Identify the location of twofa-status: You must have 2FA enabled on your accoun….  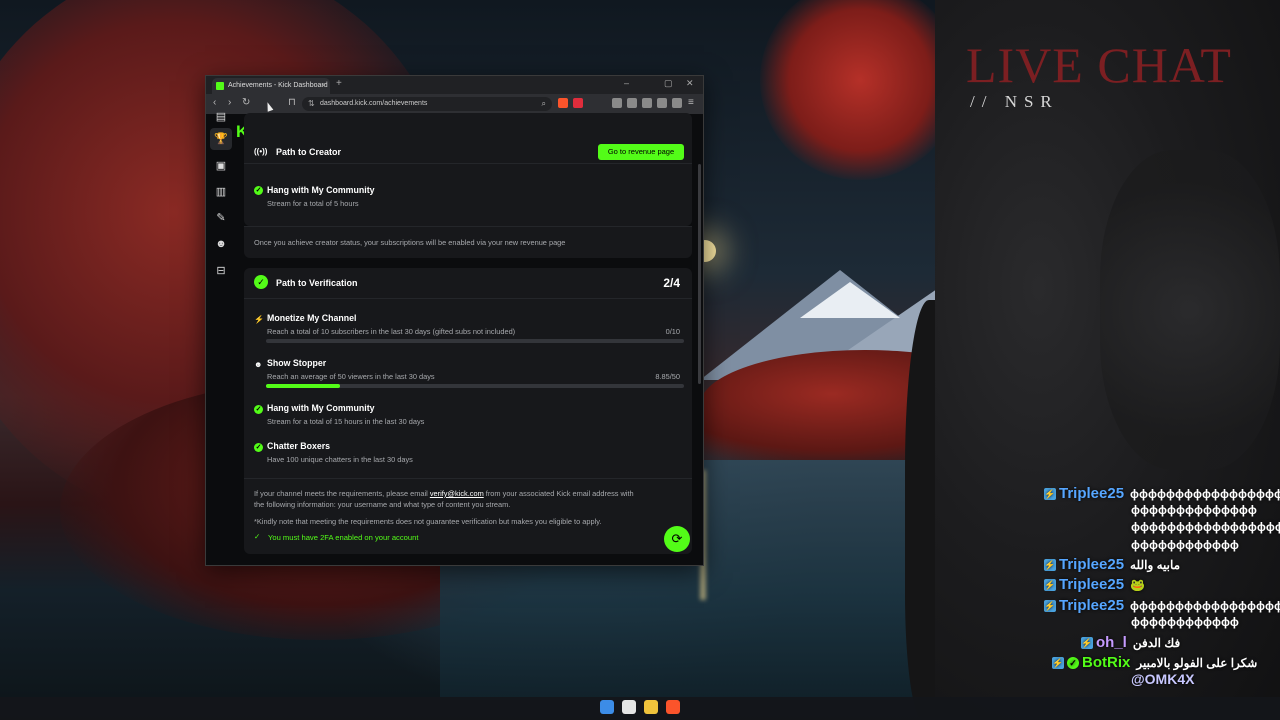
(343, 537).